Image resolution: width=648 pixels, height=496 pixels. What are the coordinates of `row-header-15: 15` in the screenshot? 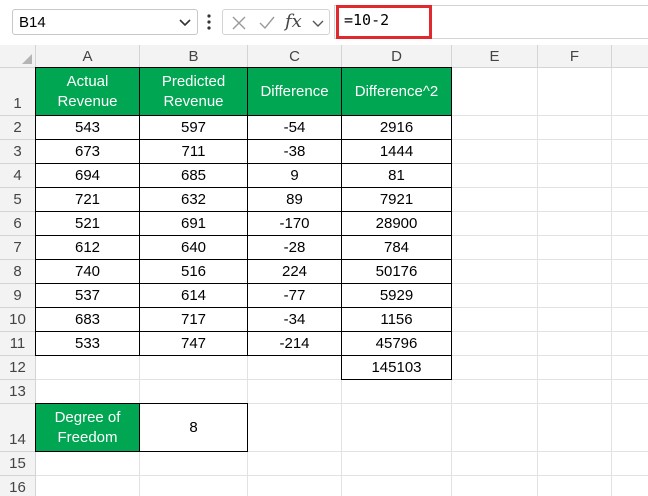 It's located at (17, 464).